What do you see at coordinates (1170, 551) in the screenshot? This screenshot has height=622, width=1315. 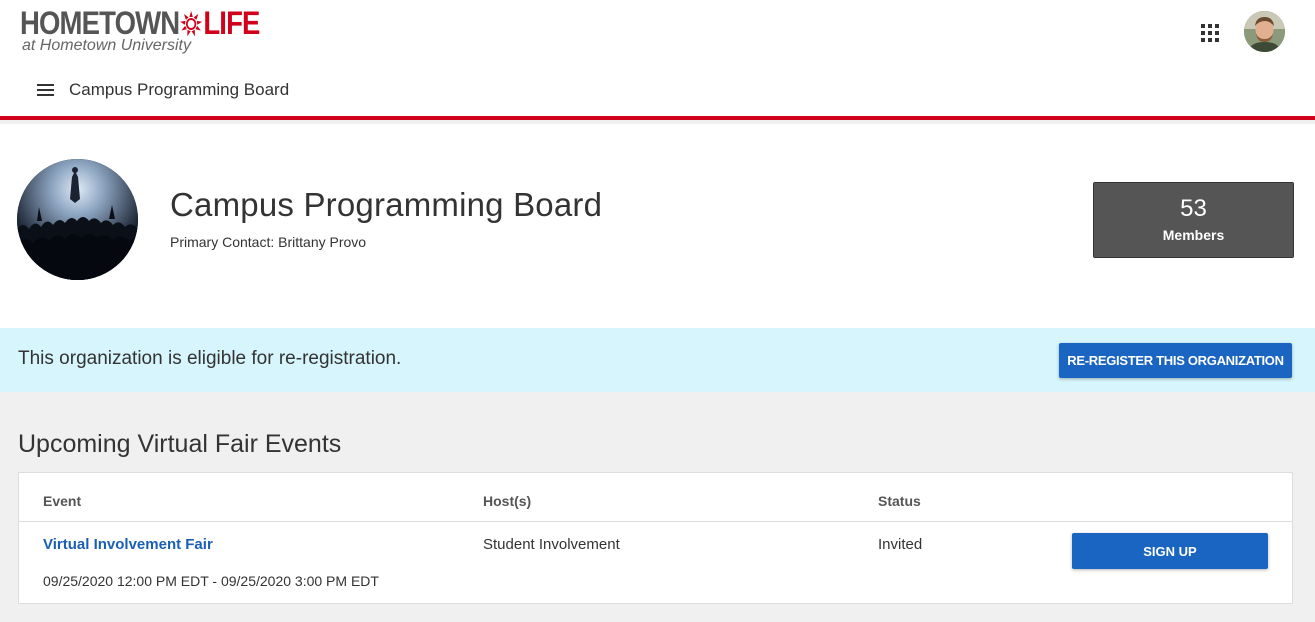 I see `sign-up-button: SIGN UP` at bounding box center [1170, 551].